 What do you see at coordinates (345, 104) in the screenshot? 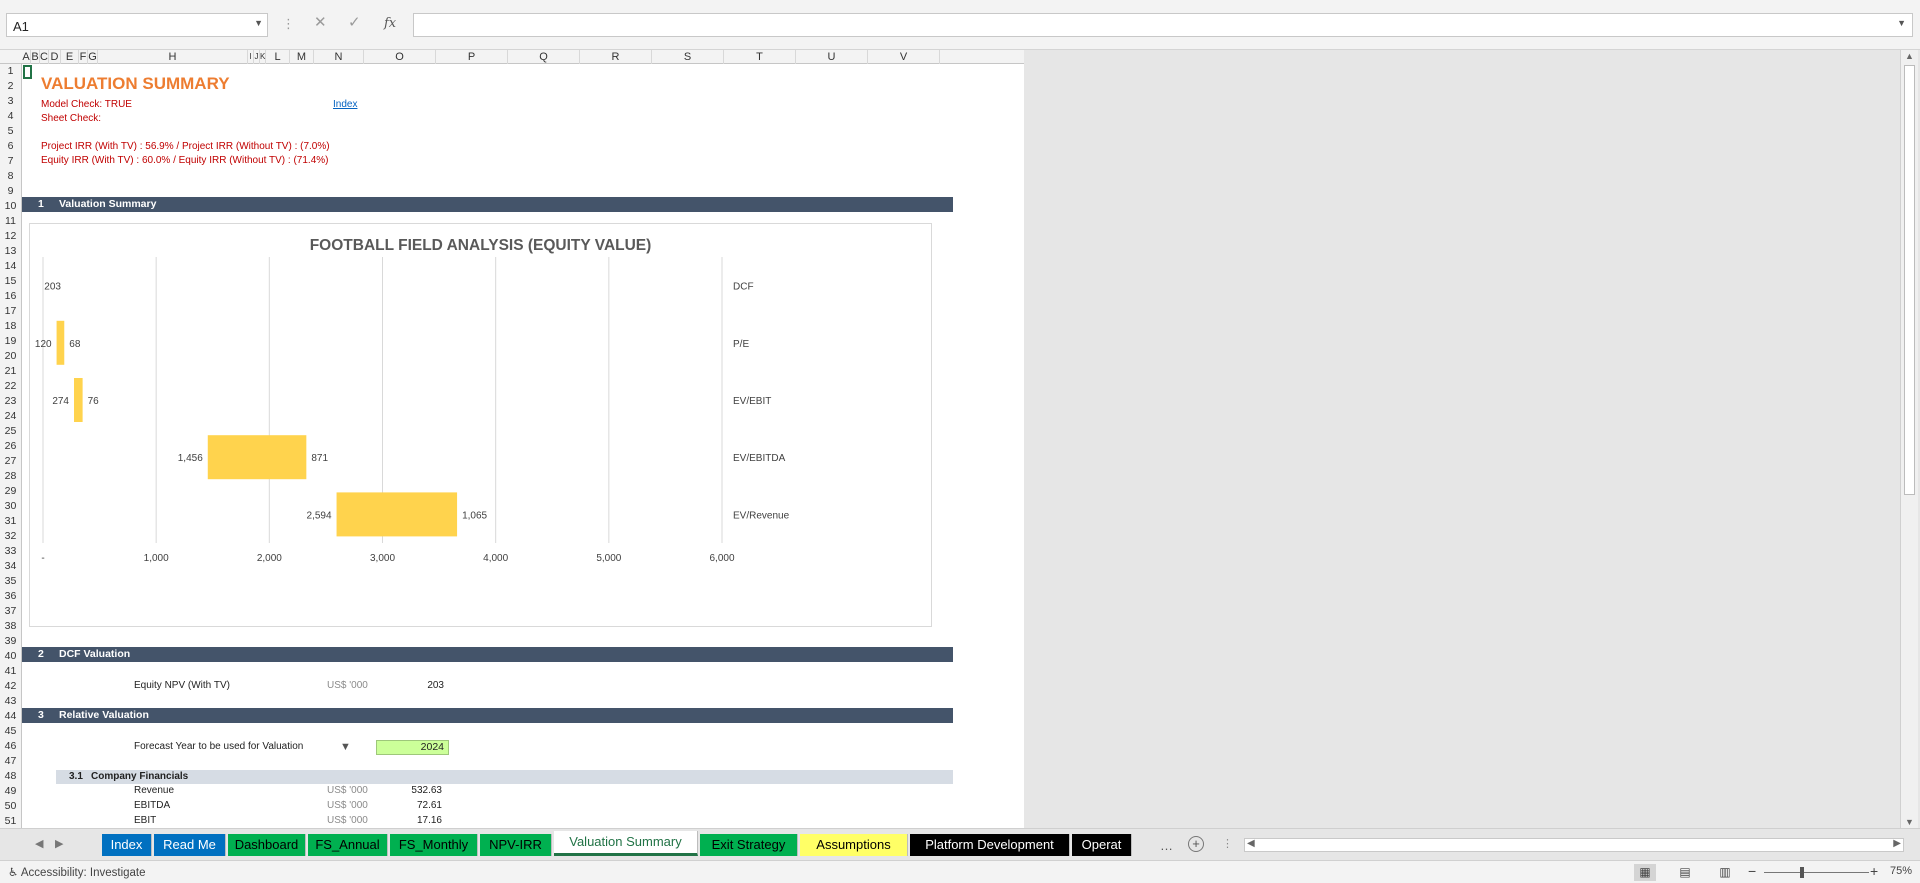
I see `index-link: Index` at bounding box center [345, 104].